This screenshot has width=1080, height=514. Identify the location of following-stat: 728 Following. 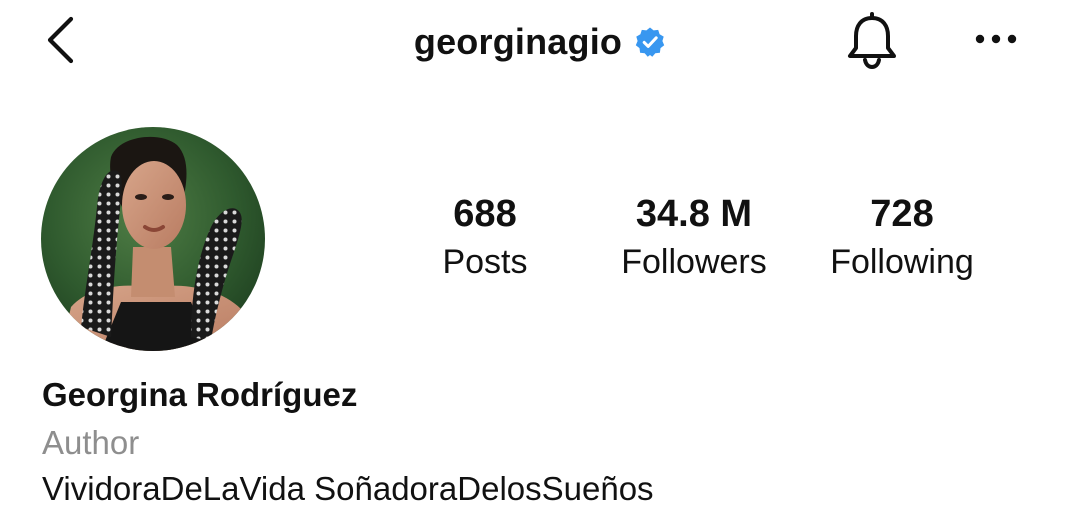
(902, 240).